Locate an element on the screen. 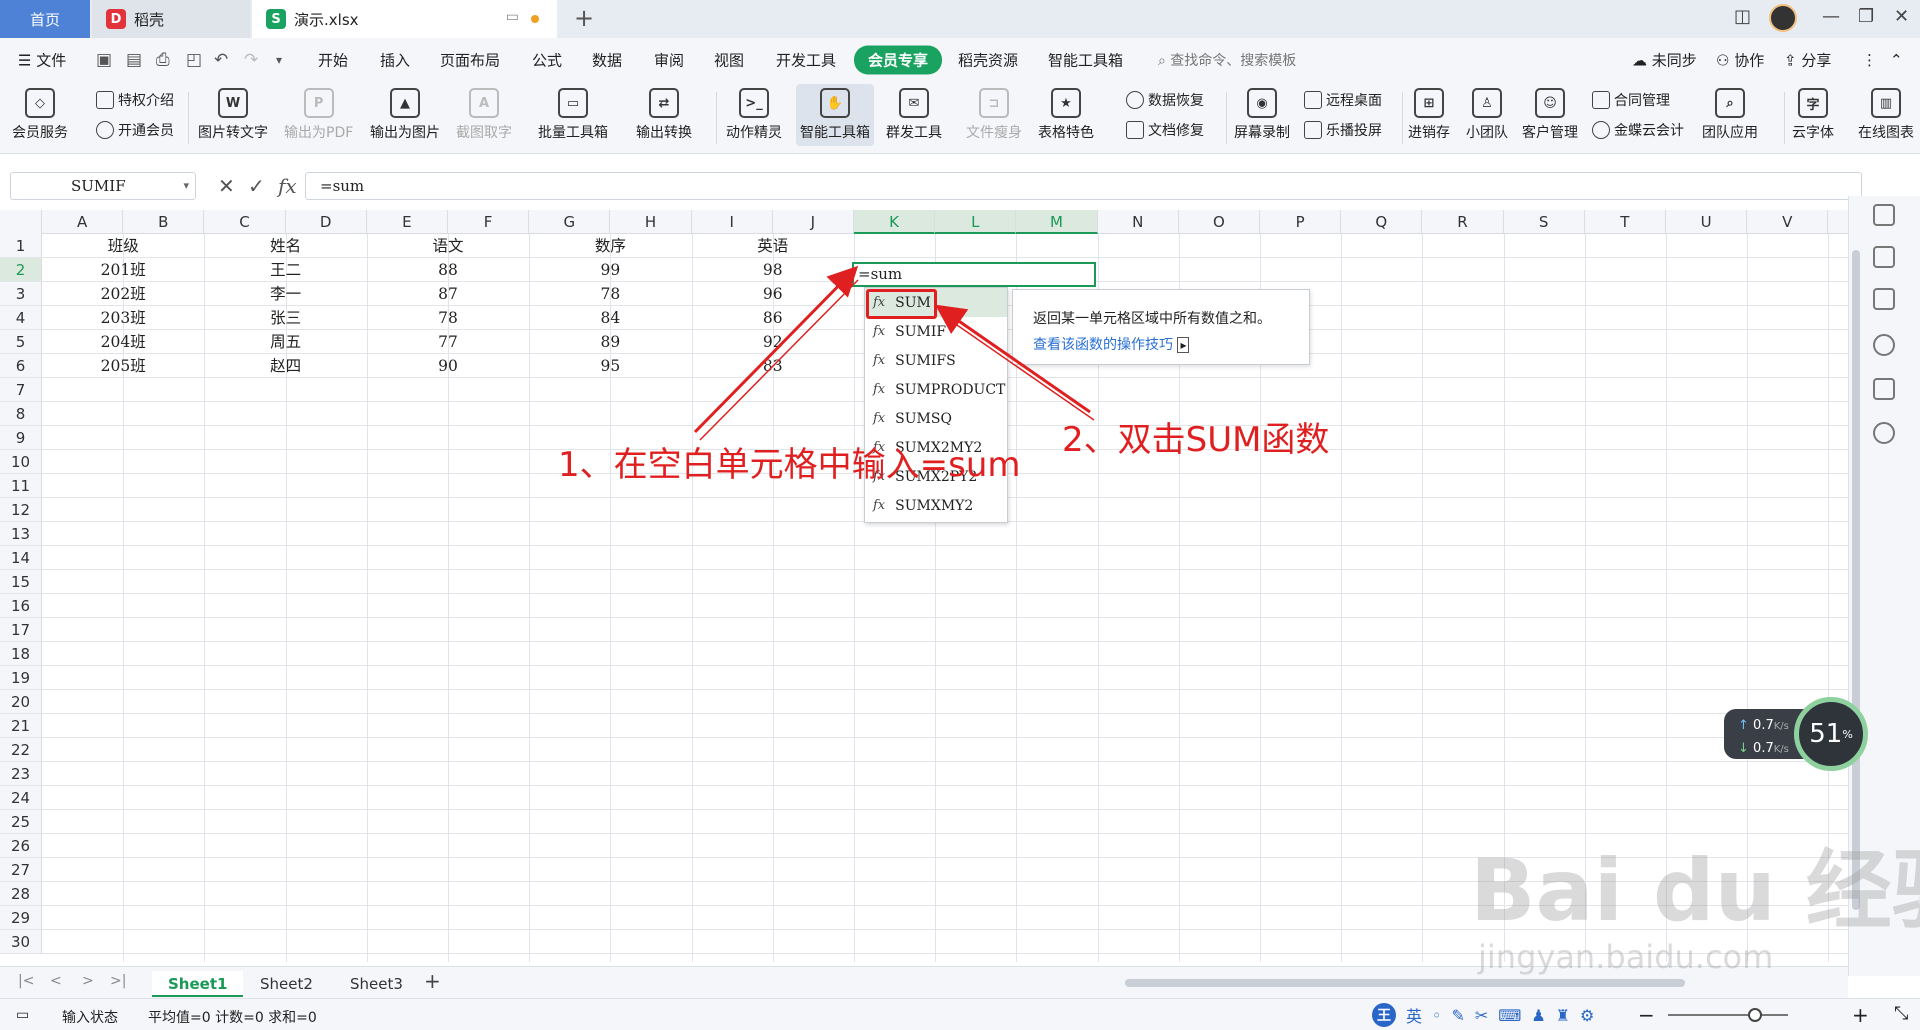 The height and width of the screenshot is (1030, 1920). menu-insert: 插入 is located at coordinates (395, 60).